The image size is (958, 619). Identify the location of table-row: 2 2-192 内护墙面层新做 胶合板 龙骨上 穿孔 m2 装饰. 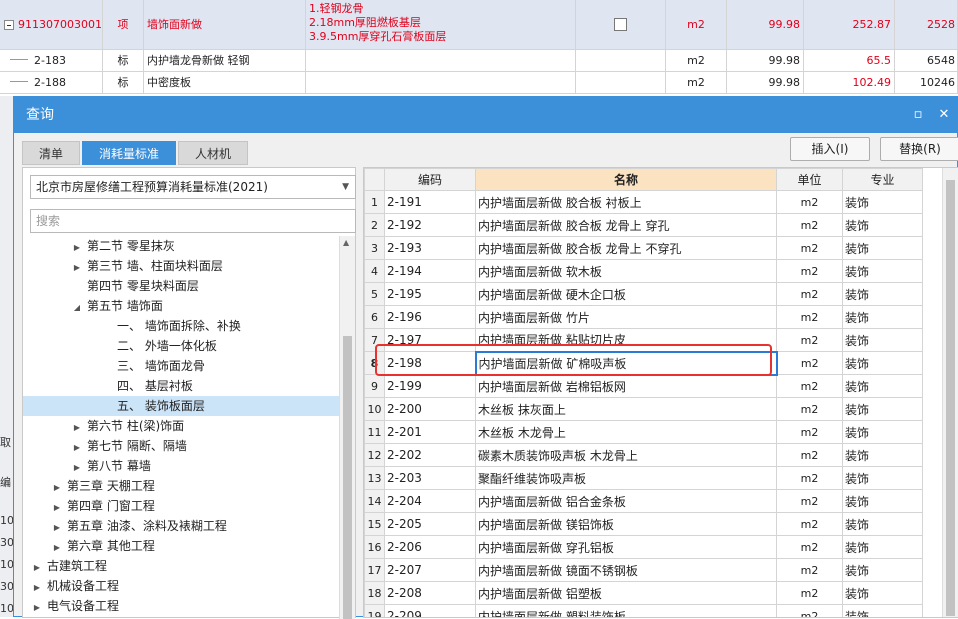
(643, 225).